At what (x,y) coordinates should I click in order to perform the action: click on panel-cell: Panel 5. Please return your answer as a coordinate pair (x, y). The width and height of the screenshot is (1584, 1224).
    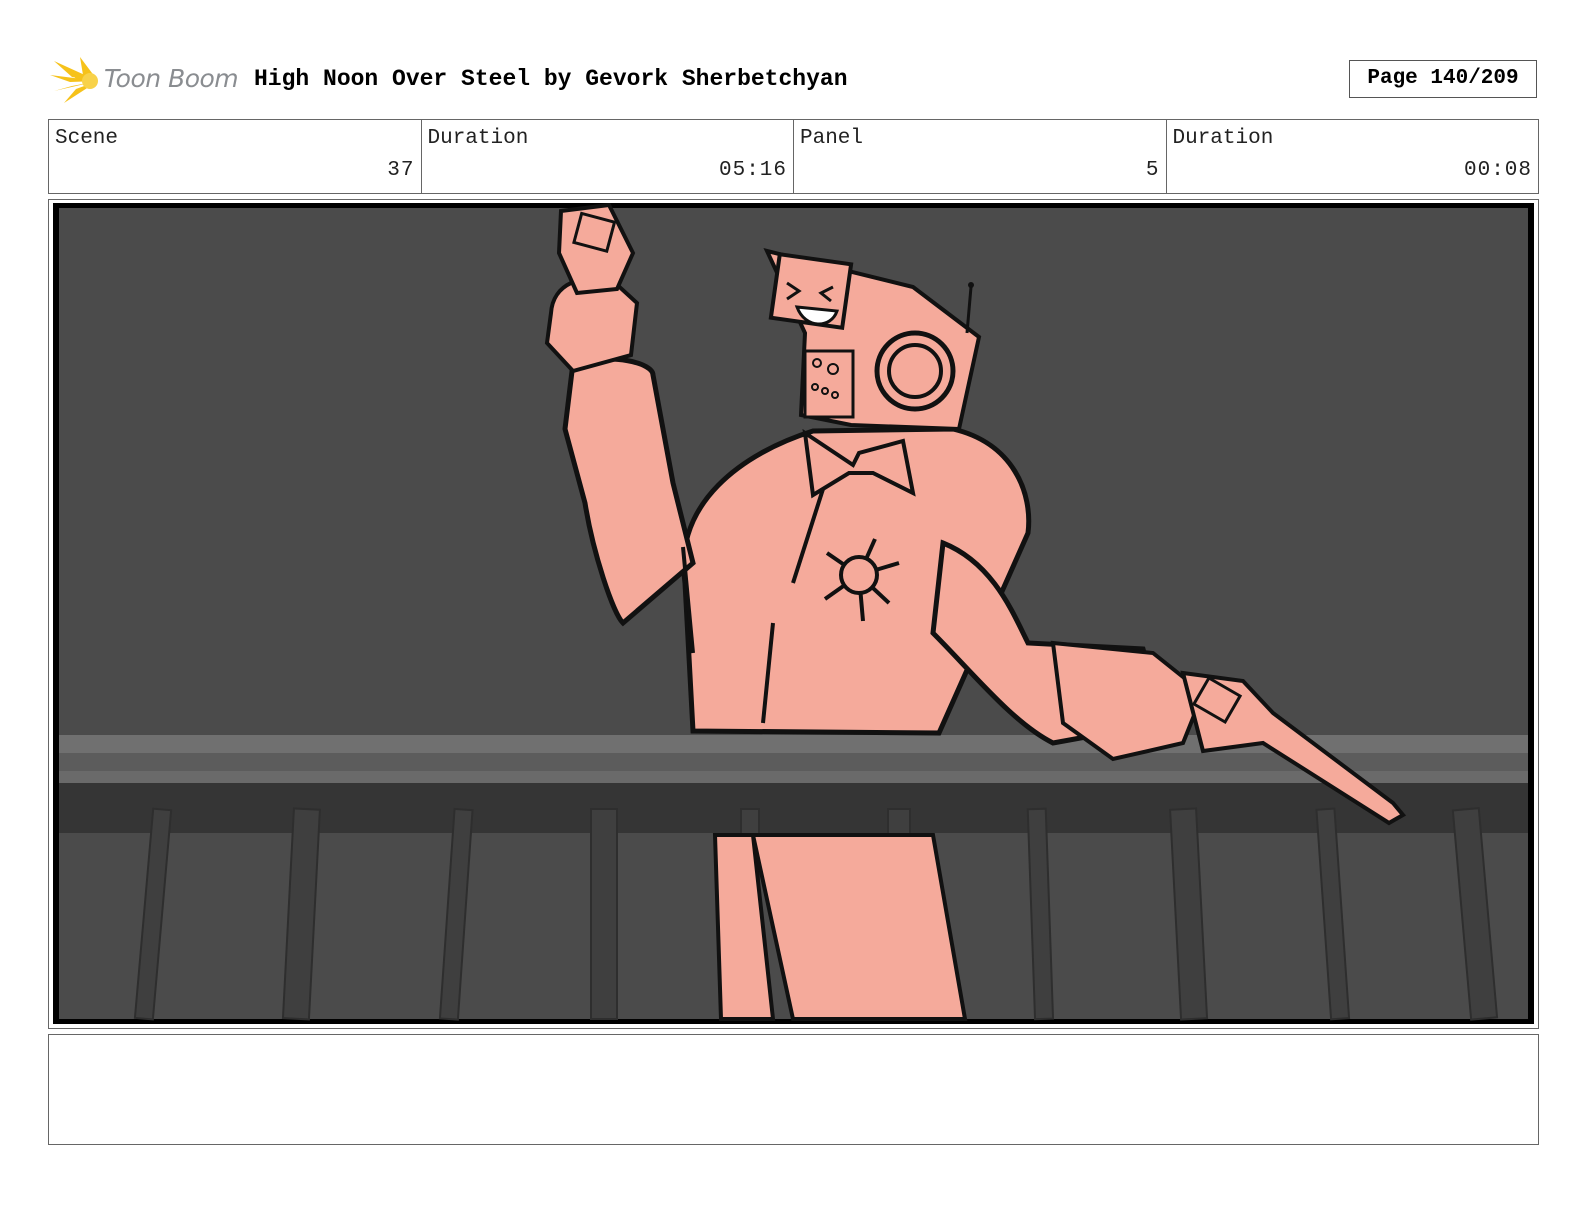
    Looking at the image, I should click on (980, 156).